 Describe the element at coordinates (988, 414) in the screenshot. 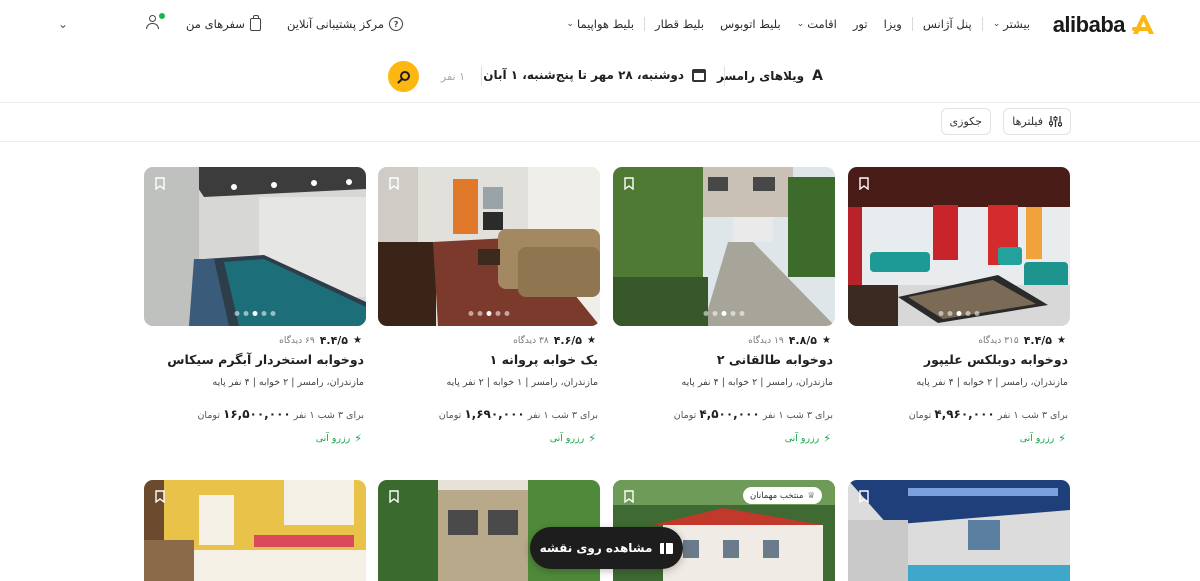

I see `listing-price: برای ۳ شب ۱ نفر ۴,۹۶۰,۰۰۰ تومان` at that location.